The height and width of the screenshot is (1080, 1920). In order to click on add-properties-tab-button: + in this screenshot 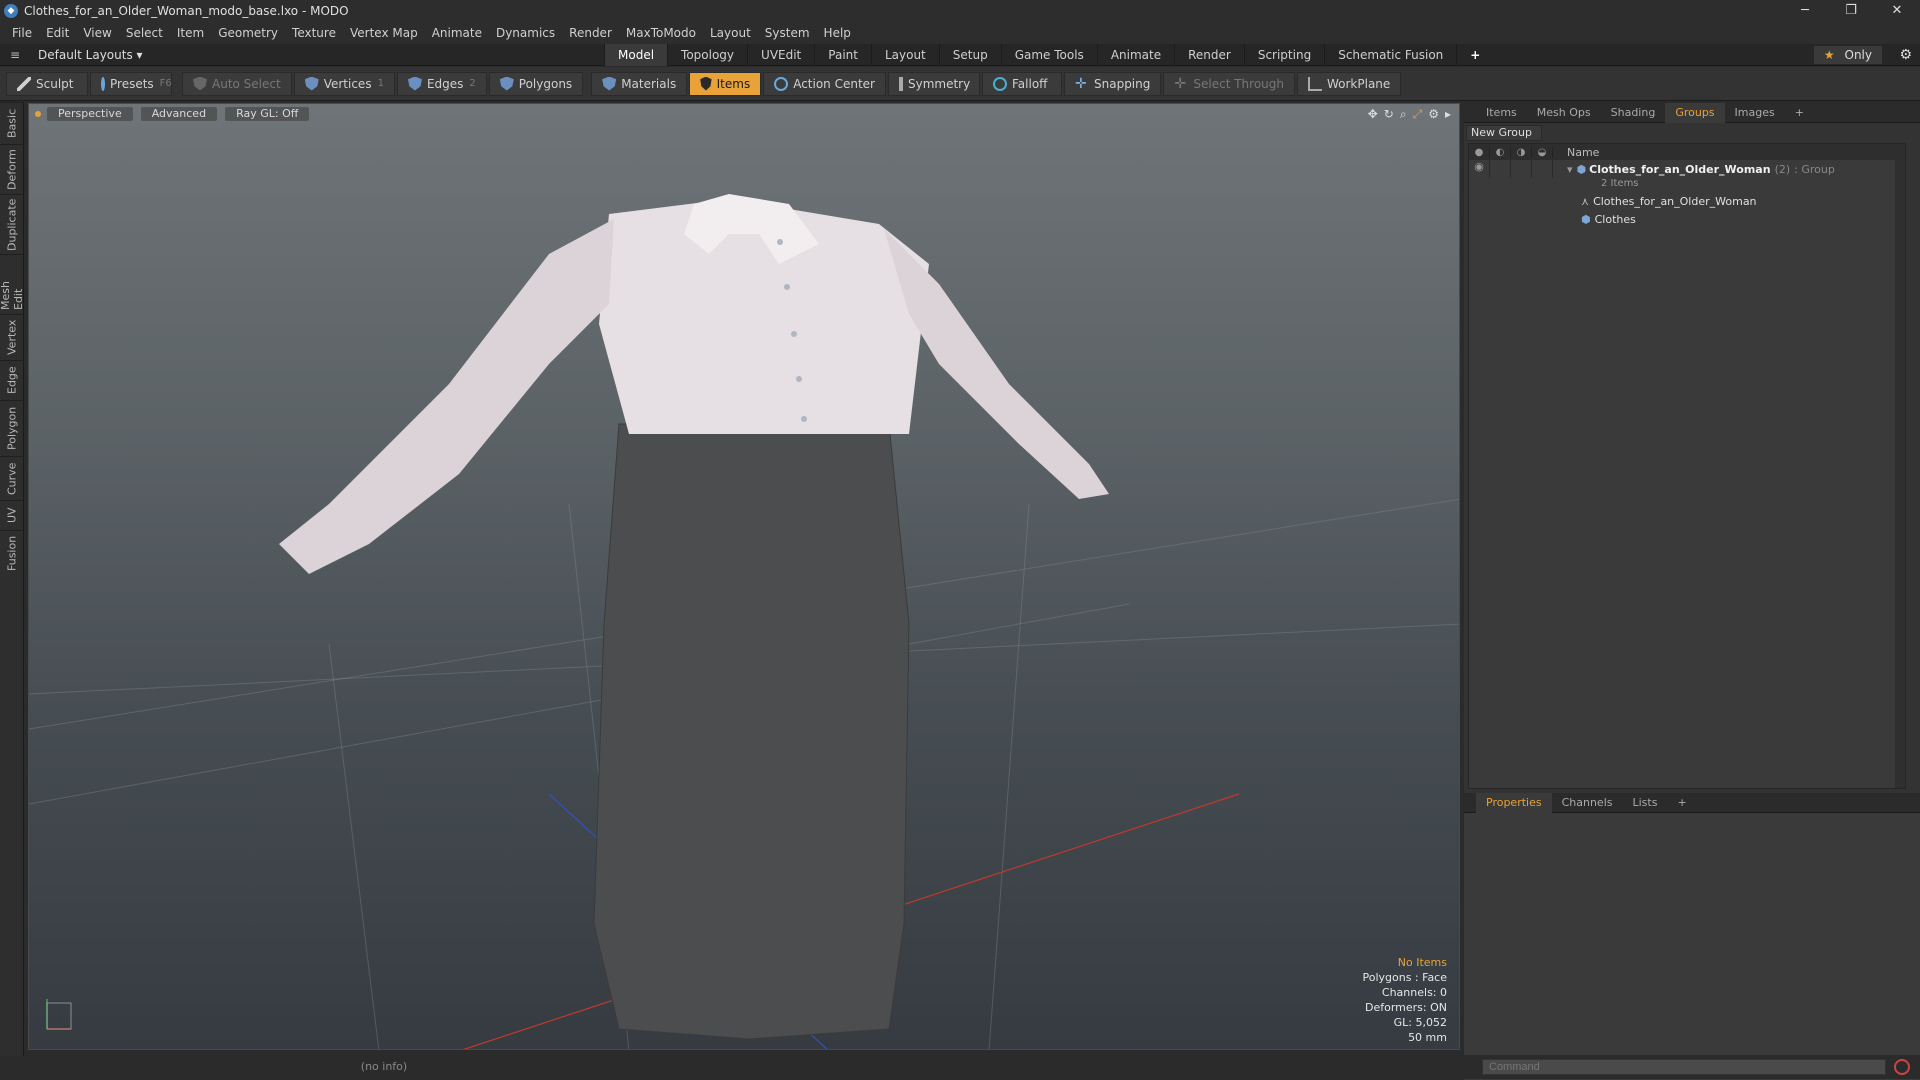, I will do `click(1681, 803)`.